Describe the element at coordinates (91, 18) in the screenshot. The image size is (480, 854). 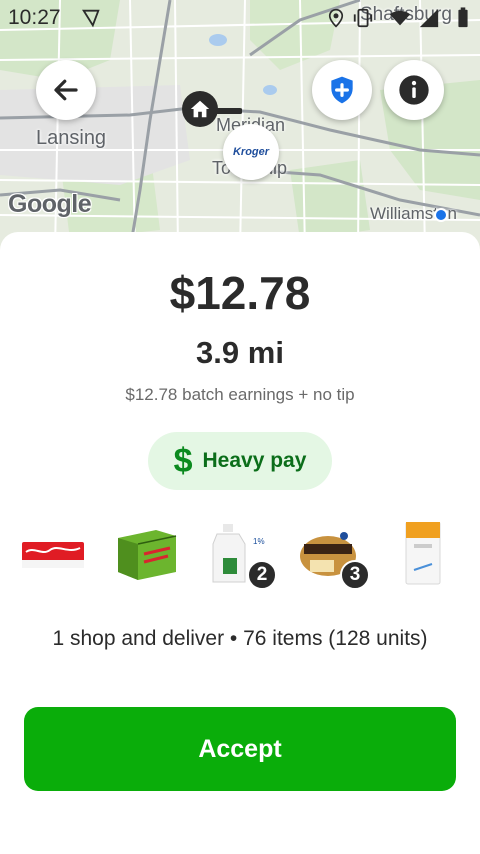
I see `navigation-icon` at that location.